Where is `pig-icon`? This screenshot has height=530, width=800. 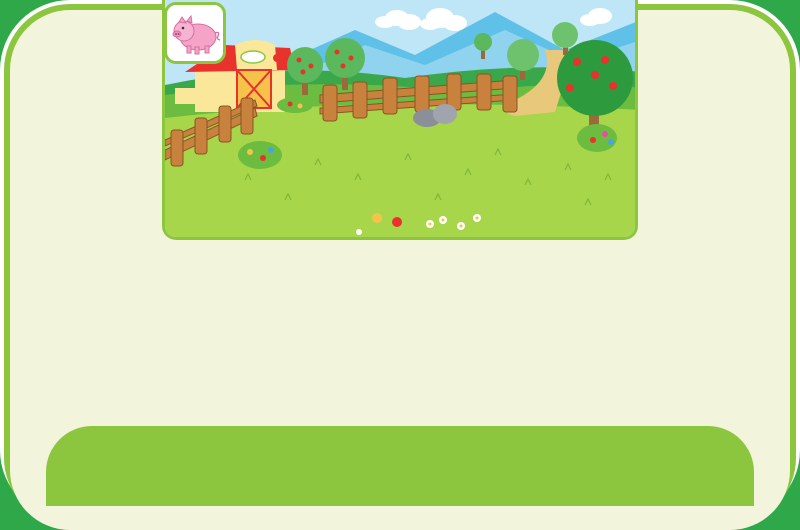 pig-icon is located at coordinates (196, 34).